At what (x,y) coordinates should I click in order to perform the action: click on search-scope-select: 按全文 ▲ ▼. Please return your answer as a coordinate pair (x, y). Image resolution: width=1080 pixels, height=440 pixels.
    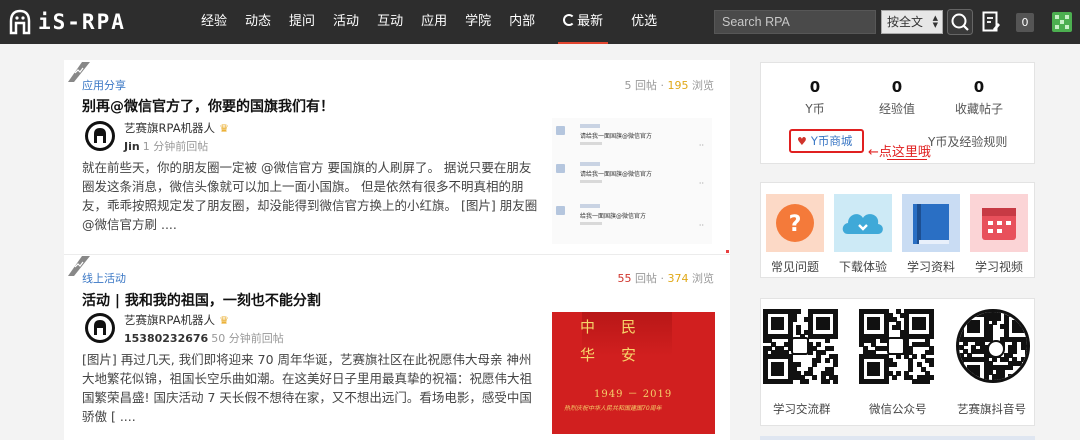
    Looking at the image, I should click on (912, 22).